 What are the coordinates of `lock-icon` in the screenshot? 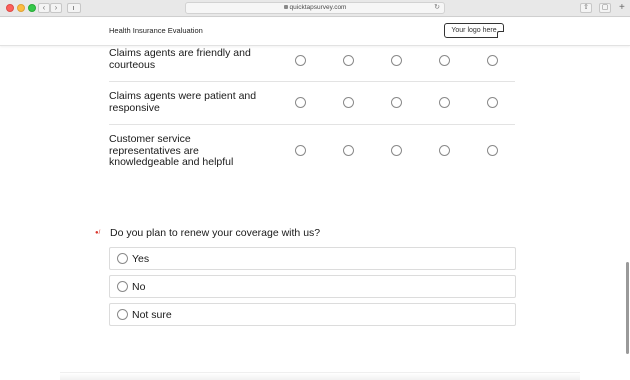 It's located at (285, 7).